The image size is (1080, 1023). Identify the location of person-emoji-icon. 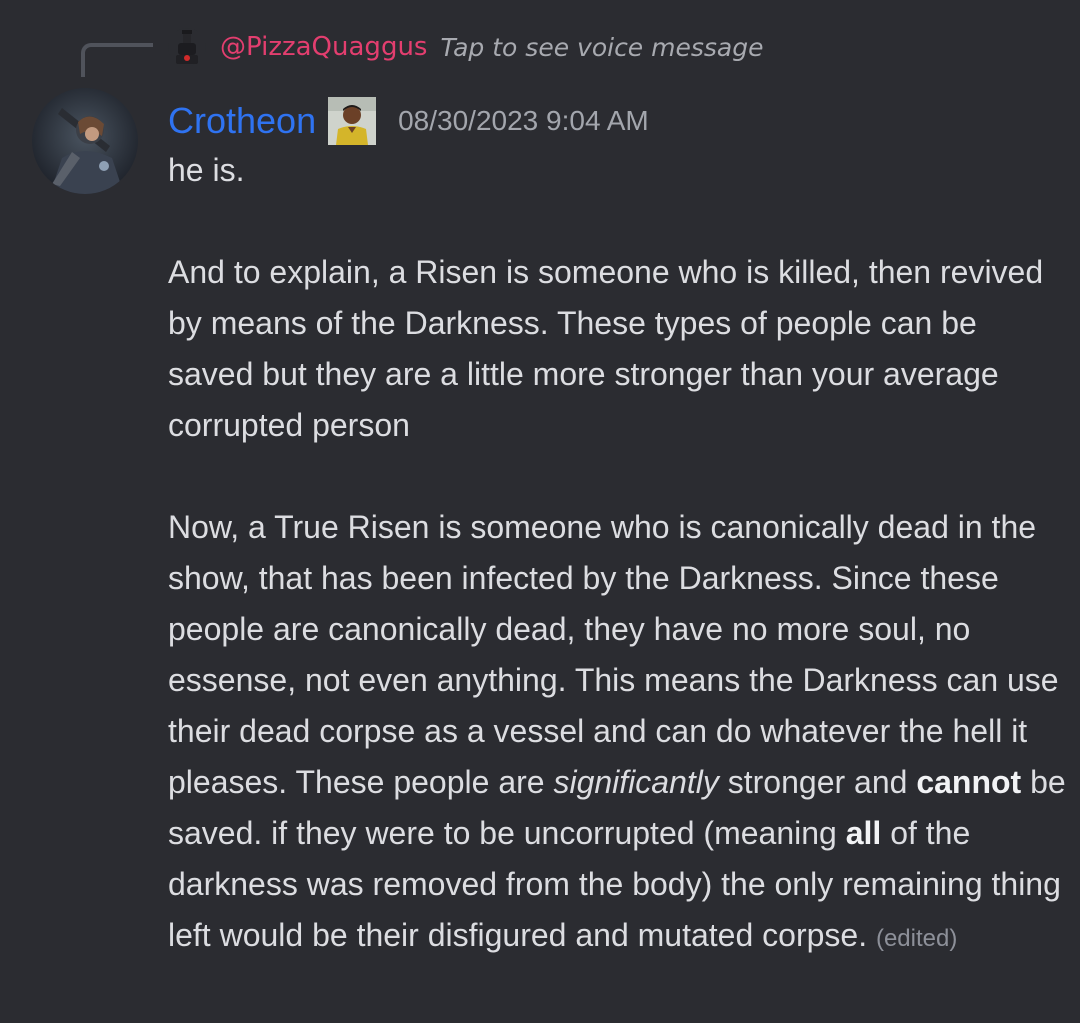
(352, 121).